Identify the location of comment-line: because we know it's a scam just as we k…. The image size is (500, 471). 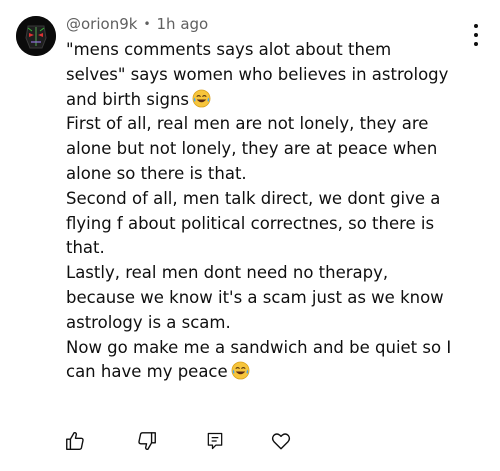
(255, 297).